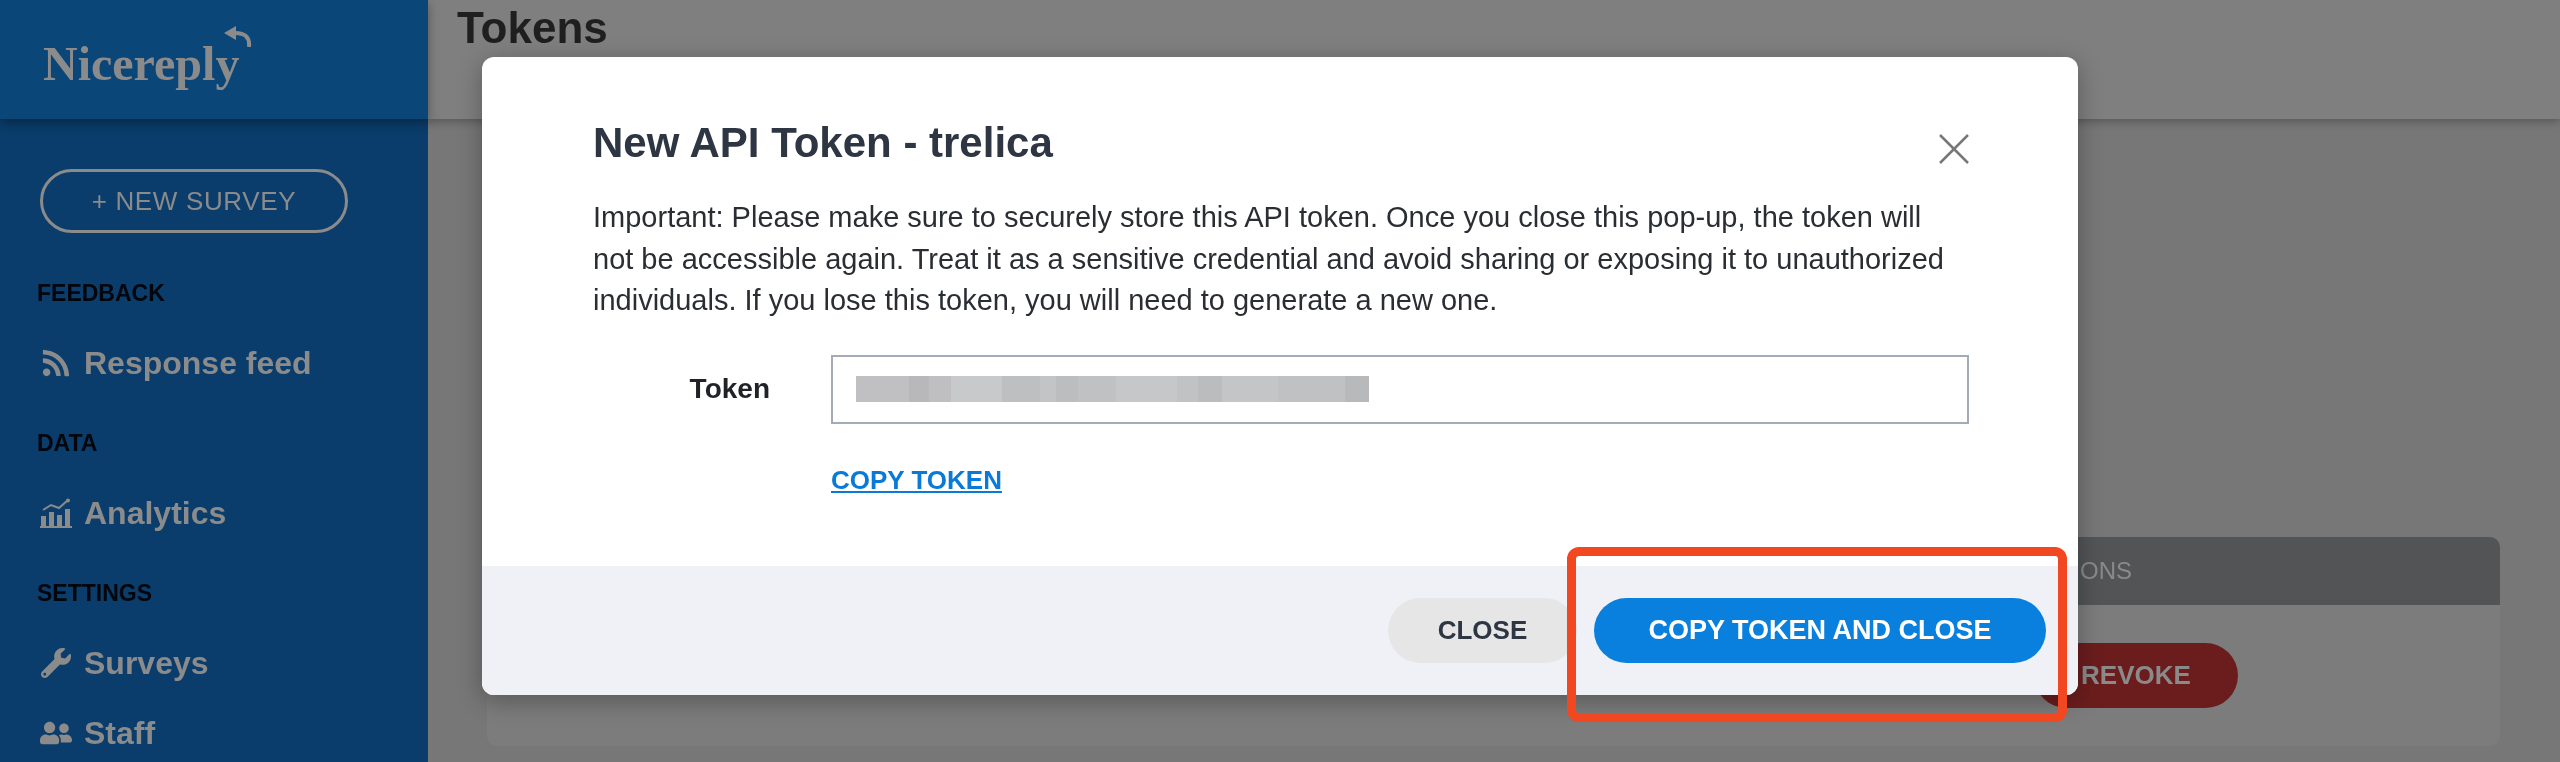 The width and height of the screenshot is (2560, 762). I want to click on dialog-title: New API Token - trelica, so click(823, 143).